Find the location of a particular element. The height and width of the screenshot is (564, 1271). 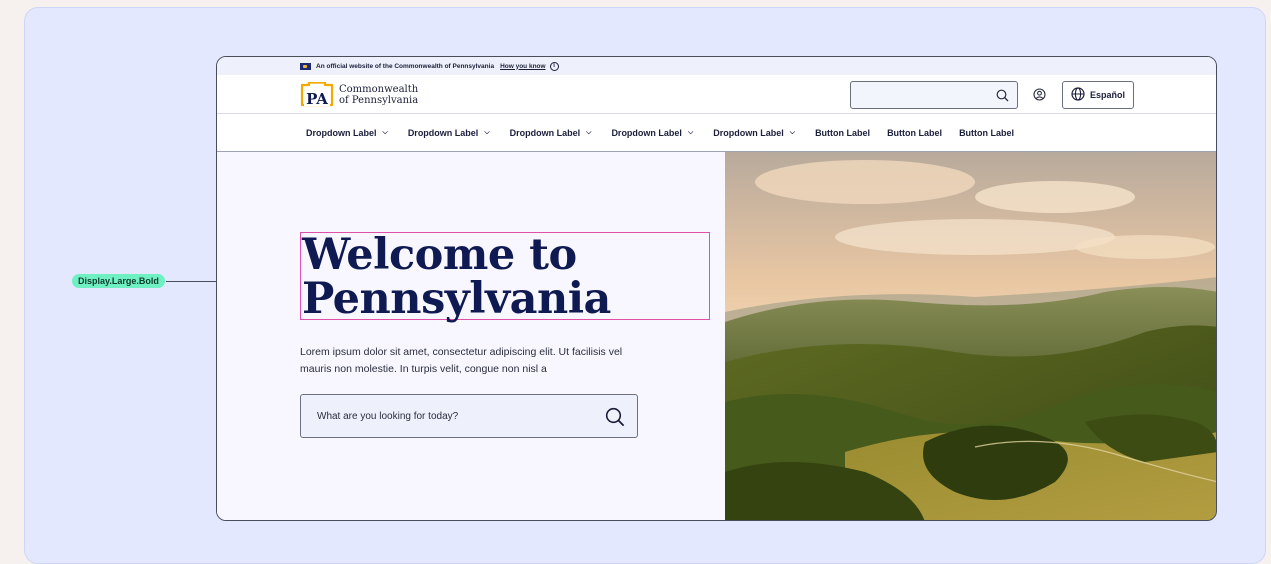

nav-button-1: Button Label is located at coordinates (842, 133).